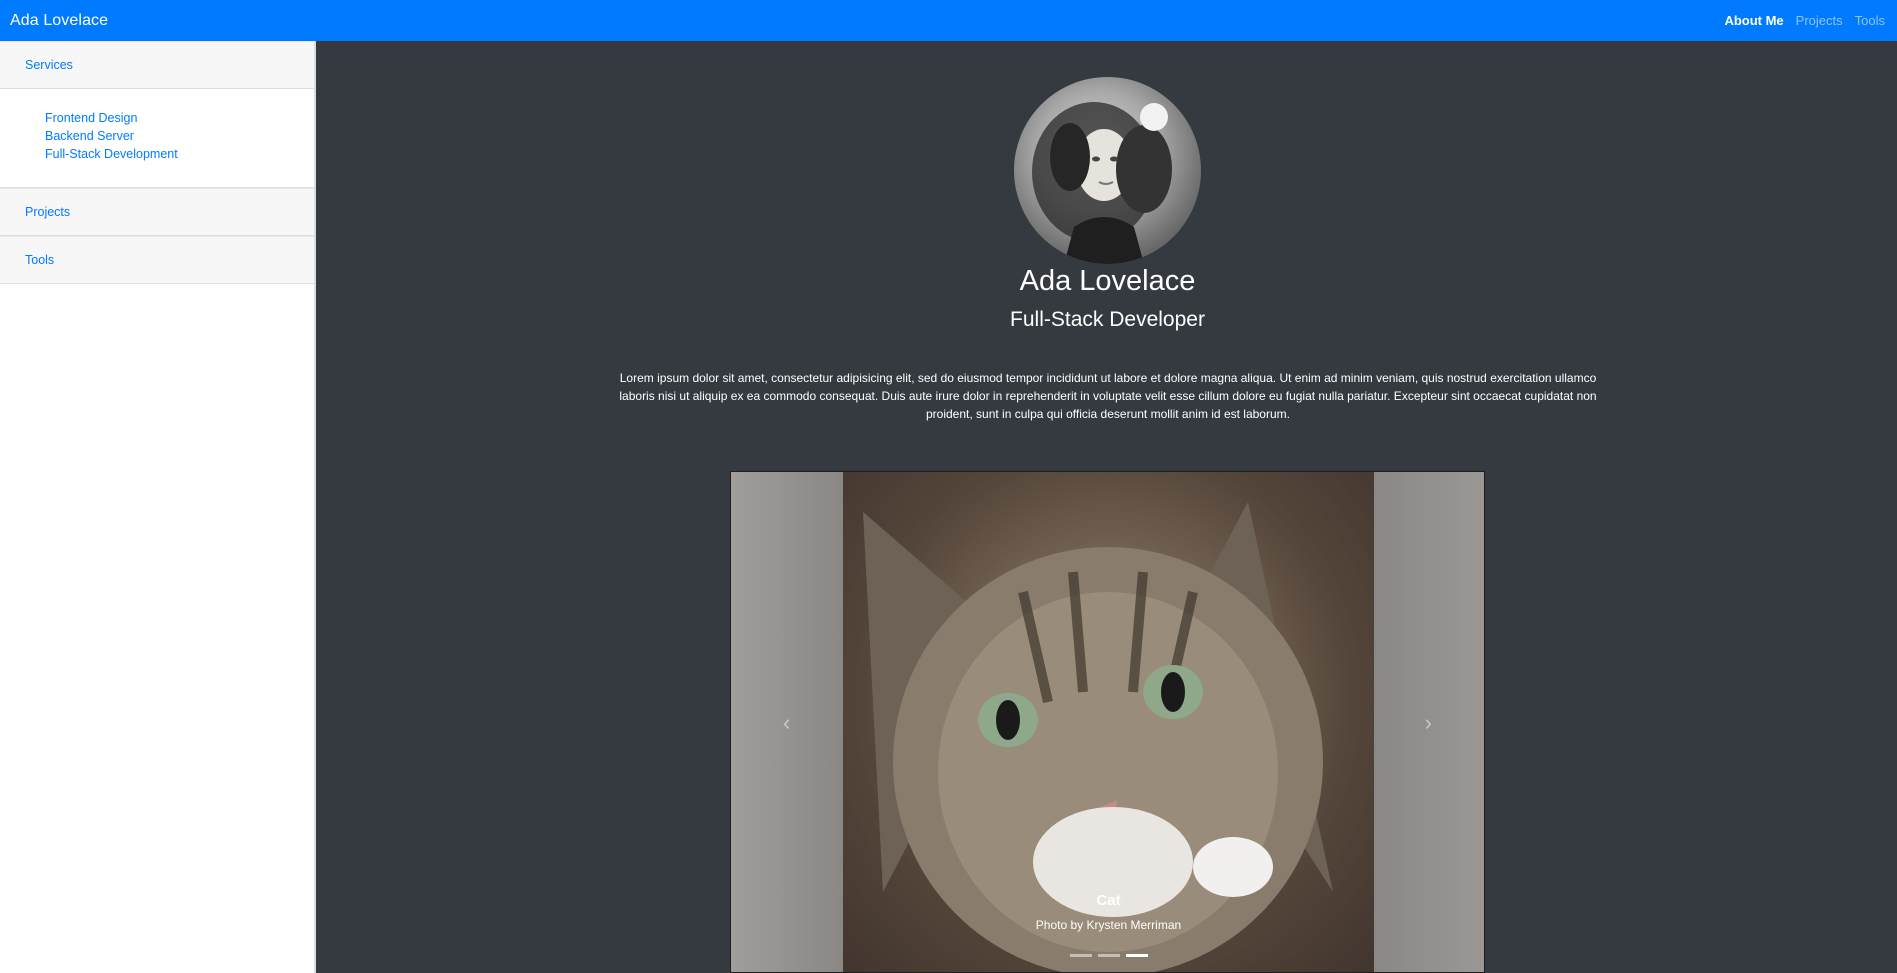  What do you see at coordinates (1108, 900) in the screenshot?
I see `carousel-caption-title: Cat` at bounding box center [1108, 900].